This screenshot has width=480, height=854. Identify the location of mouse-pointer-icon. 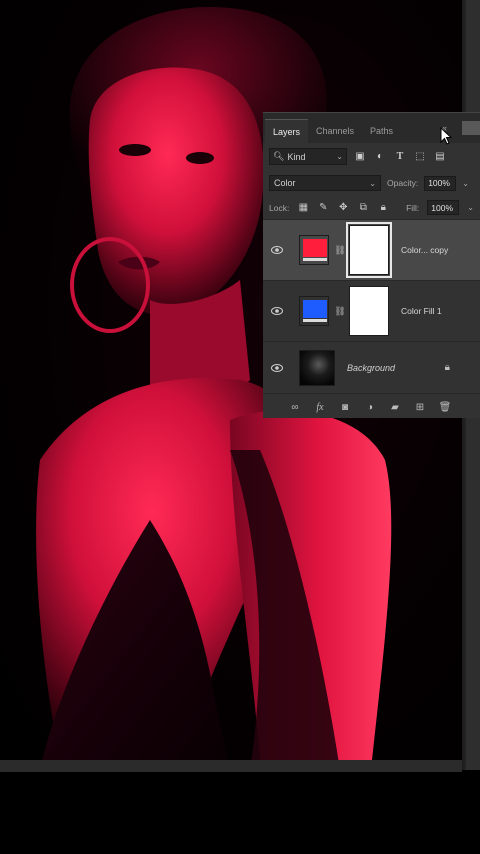
(446, 136).